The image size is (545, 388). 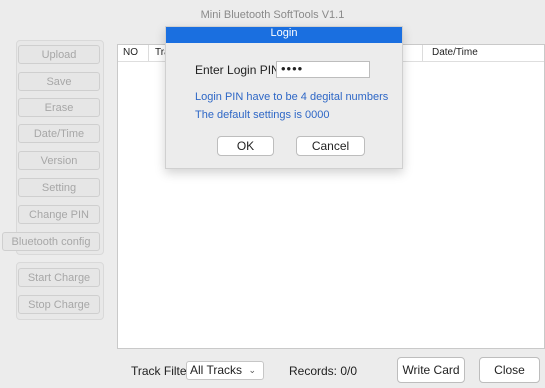 I want to click on start-charge-button: Start Charge, so click(x=59, y=277).